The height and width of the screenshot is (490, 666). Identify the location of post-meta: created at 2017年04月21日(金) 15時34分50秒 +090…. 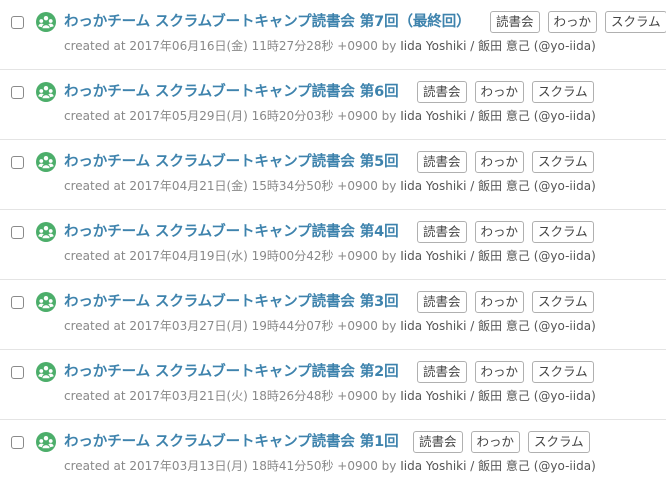
(330, 186).